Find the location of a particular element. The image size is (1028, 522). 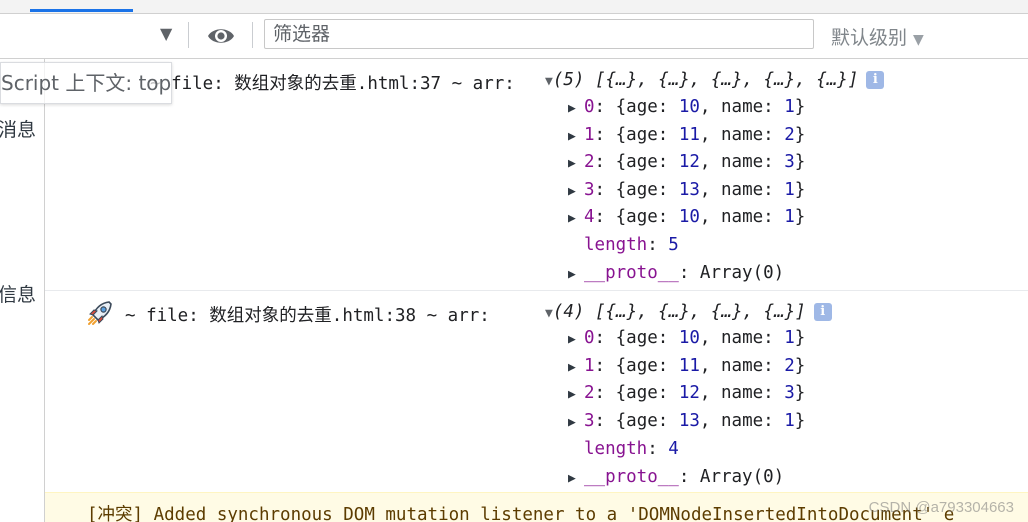

chevron-down-icon: ▼ is located at coordinates (918, 40).